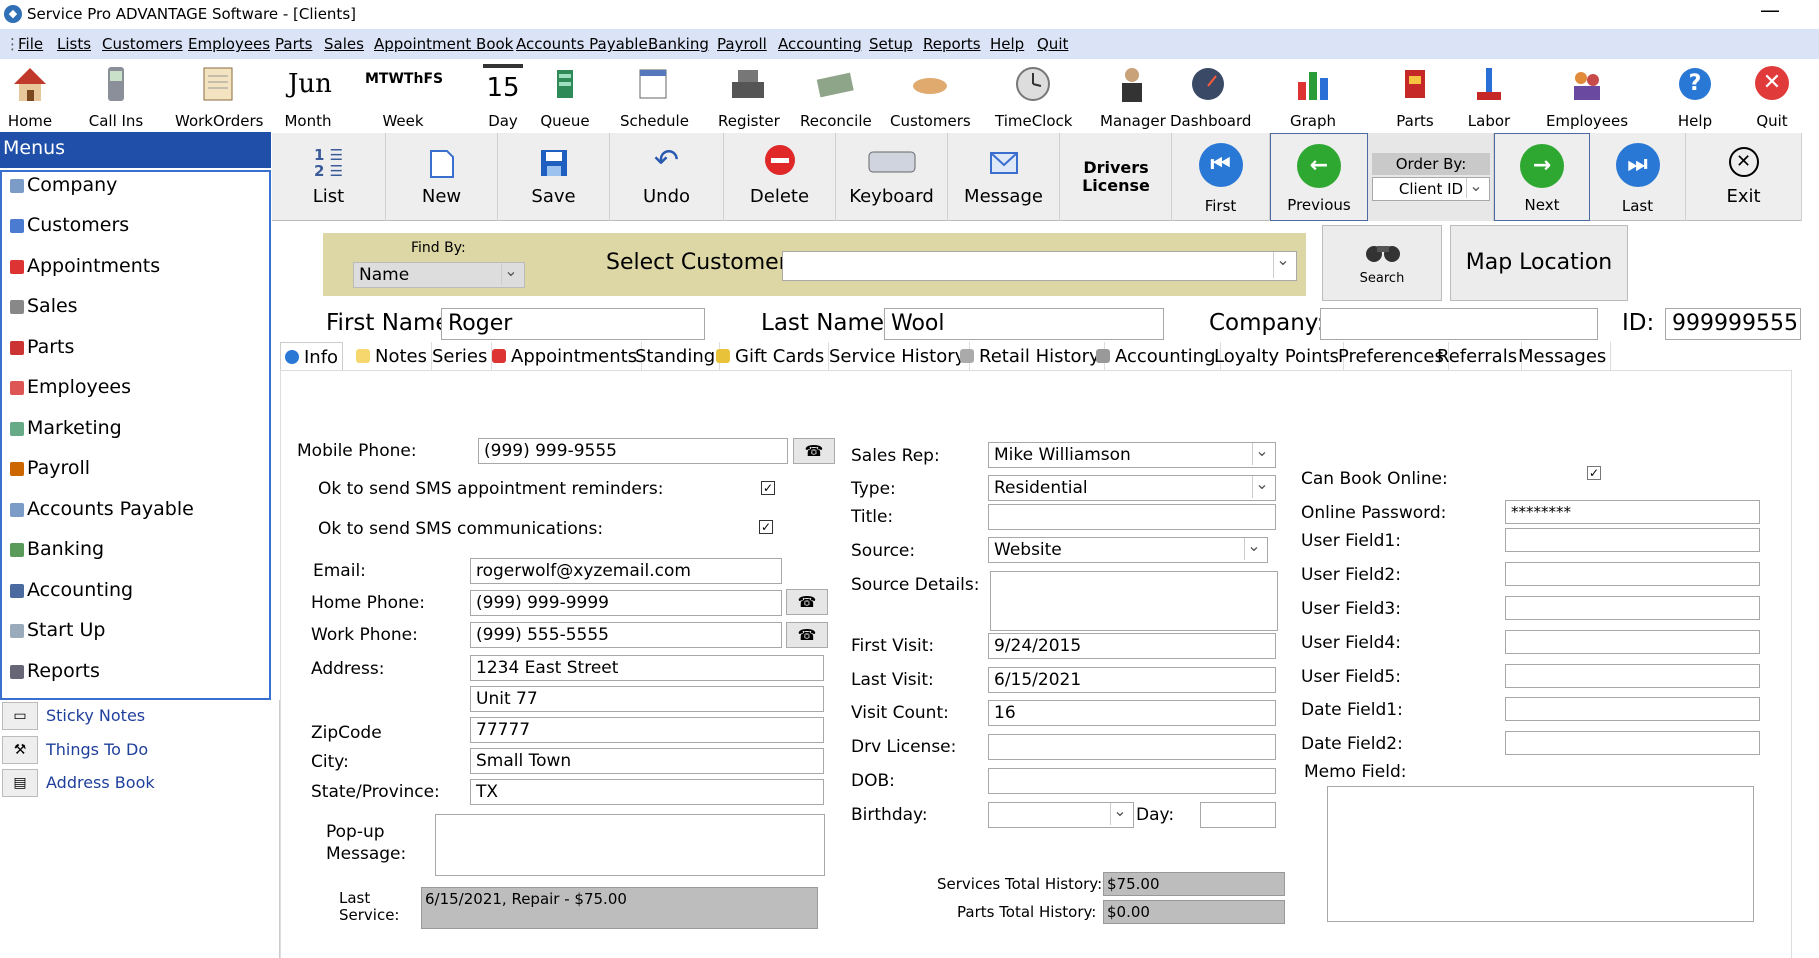 The width and height of the screenshot is (1819, 958). I want to click on birthday-select, so click(1061, 815).